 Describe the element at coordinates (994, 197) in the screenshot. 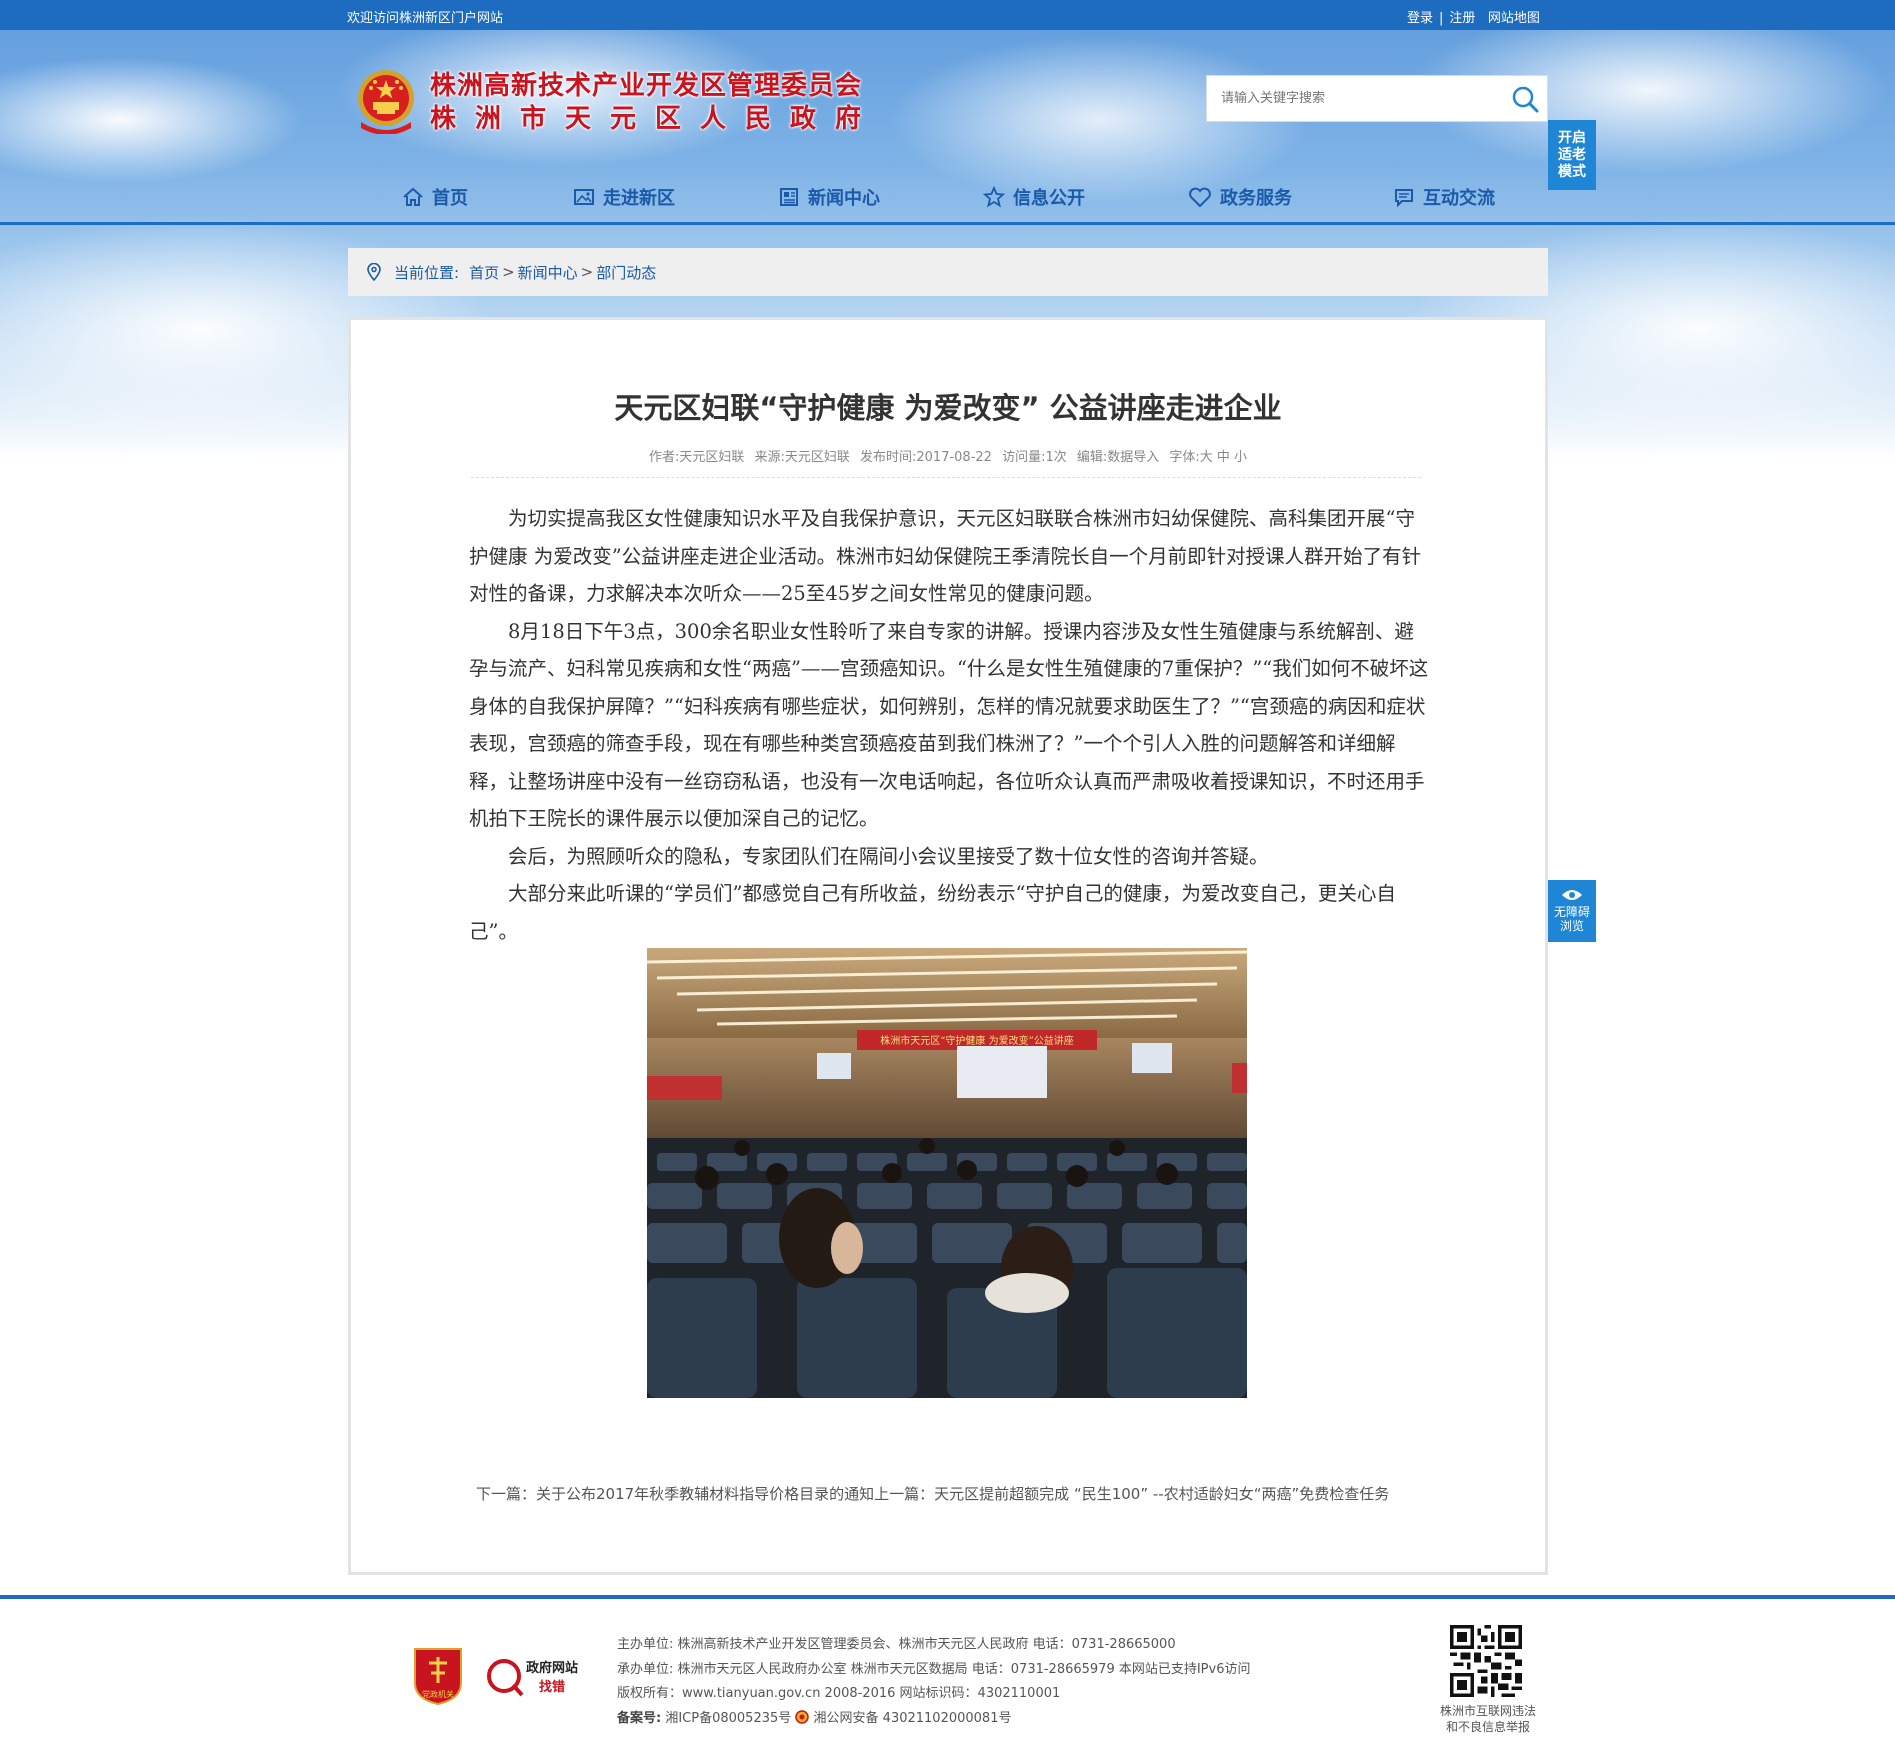

I see `star-icon` at that location.